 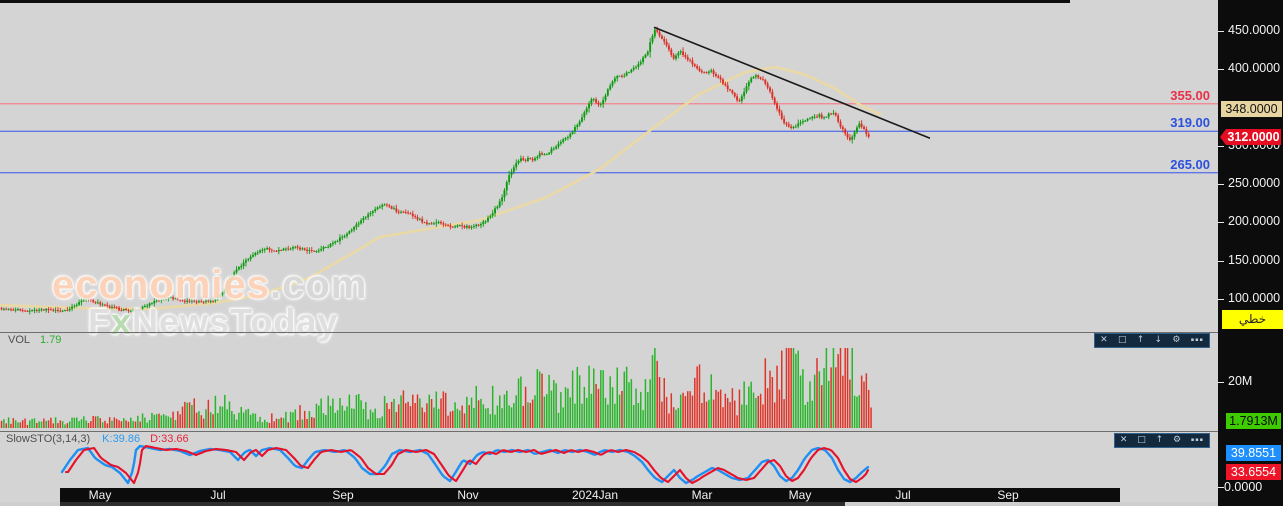 I want to click on stochastic-pane, so click(x=465, y=464).